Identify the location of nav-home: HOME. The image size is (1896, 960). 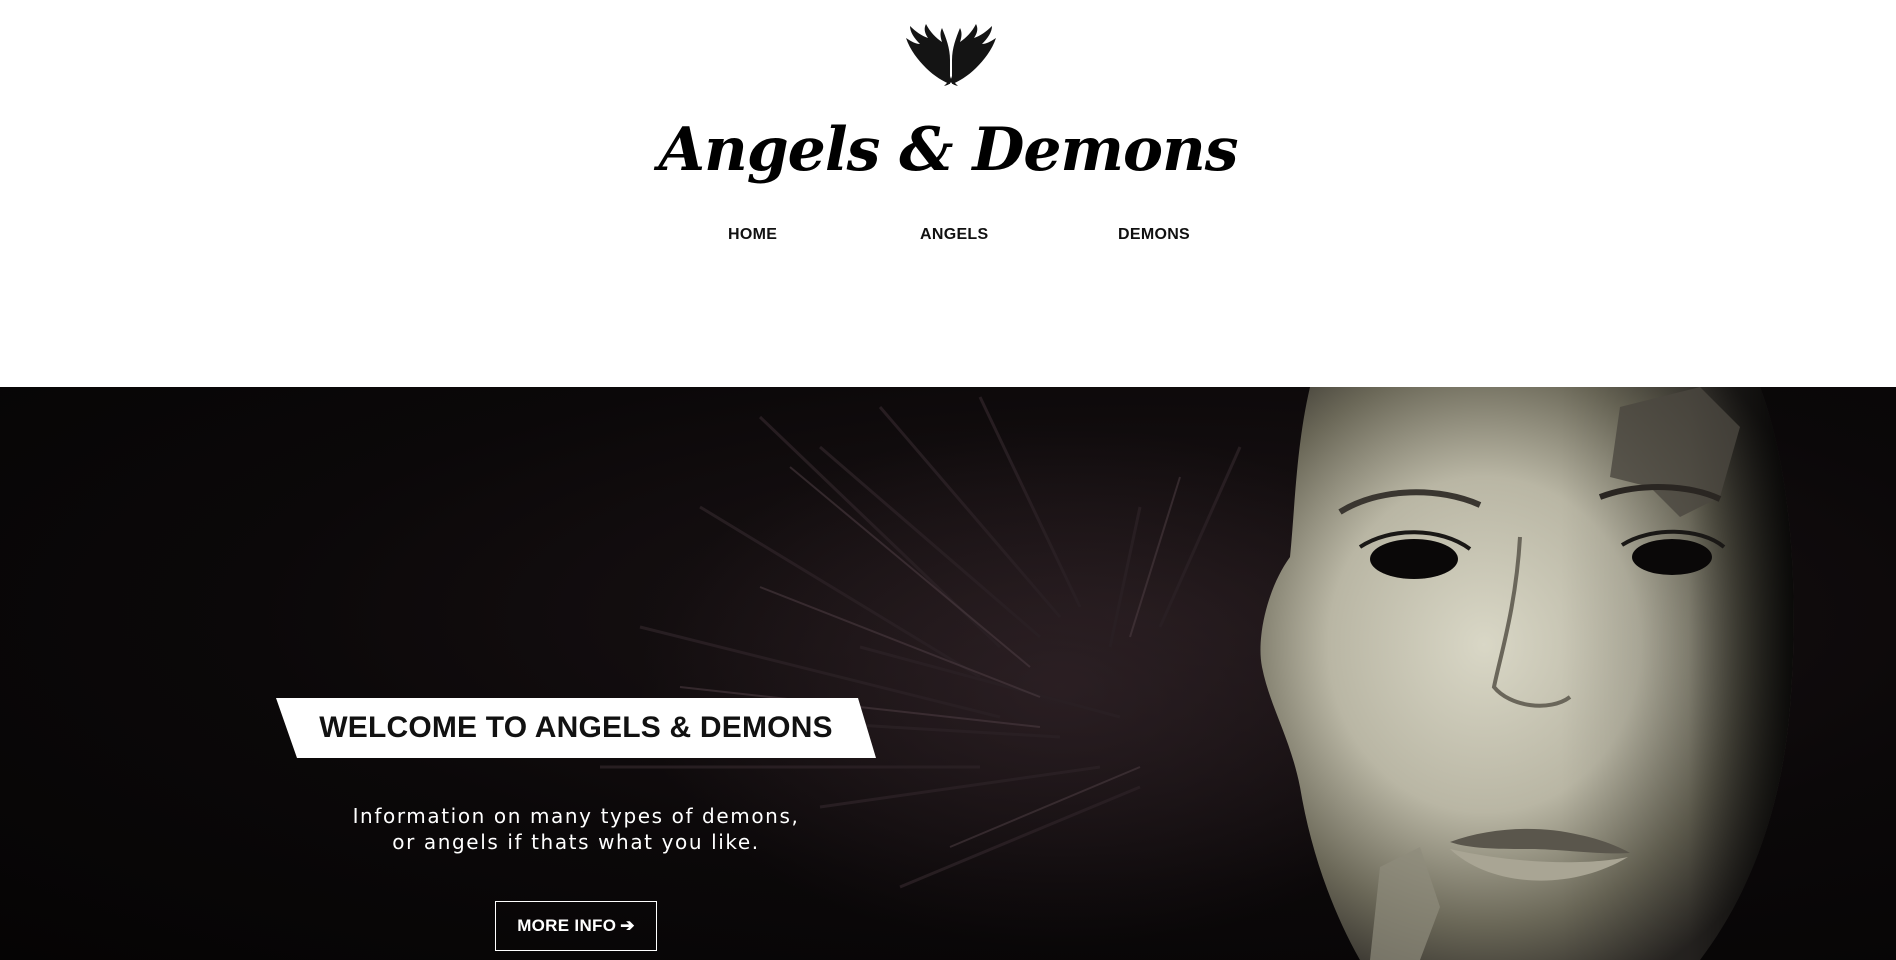
(752, 235).